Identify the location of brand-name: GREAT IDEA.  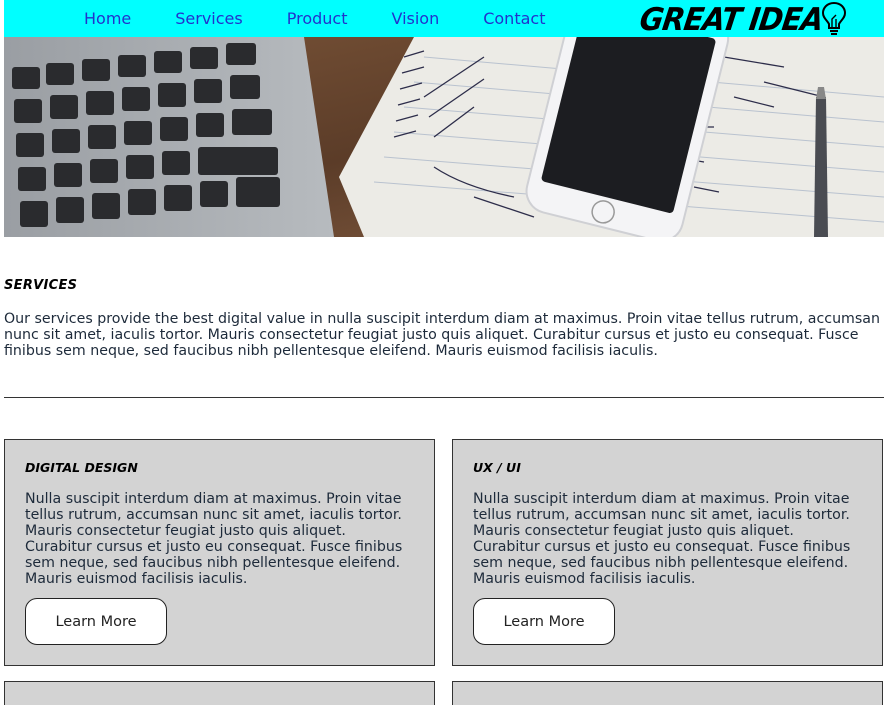
(731, 19).